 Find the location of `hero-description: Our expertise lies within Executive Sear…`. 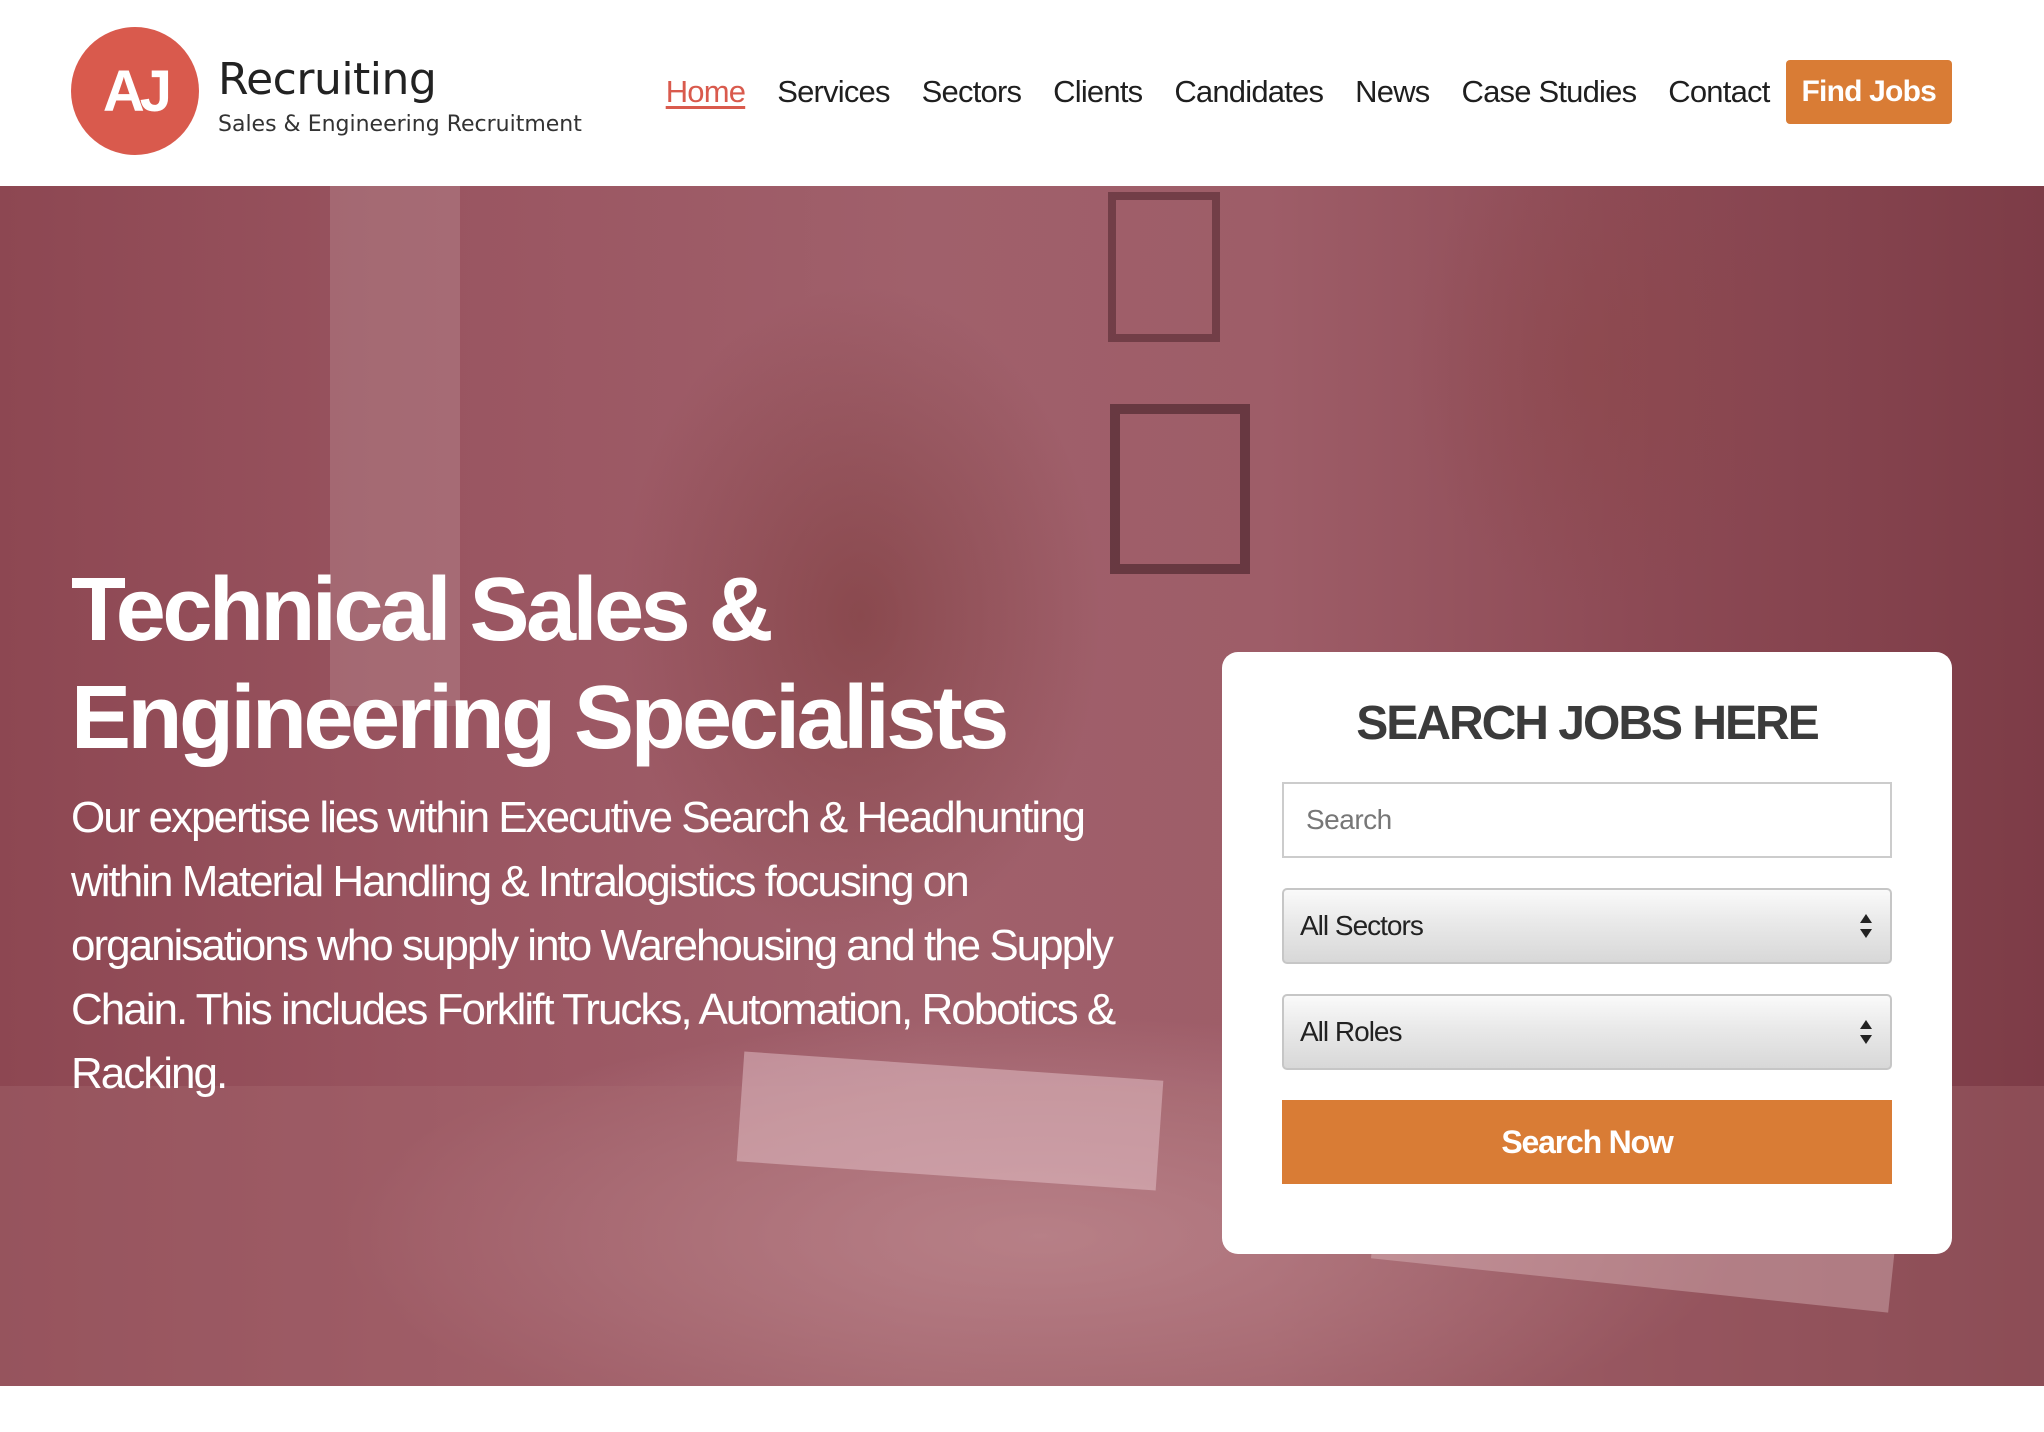

hero-description: Our expertise lies within Executive Sear… is located at coordinates (593, 945).